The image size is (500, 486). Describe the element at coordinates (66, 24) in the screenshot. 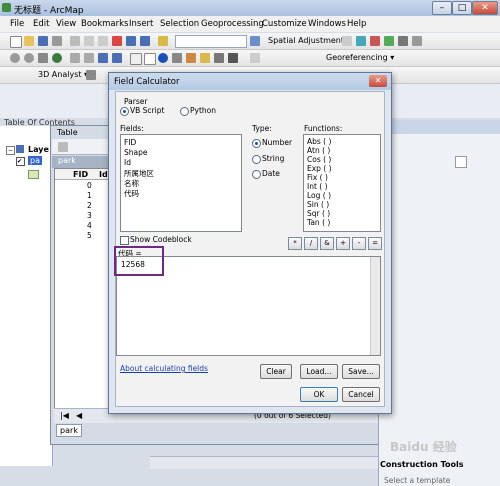

I see `menu-view: View` at that location.